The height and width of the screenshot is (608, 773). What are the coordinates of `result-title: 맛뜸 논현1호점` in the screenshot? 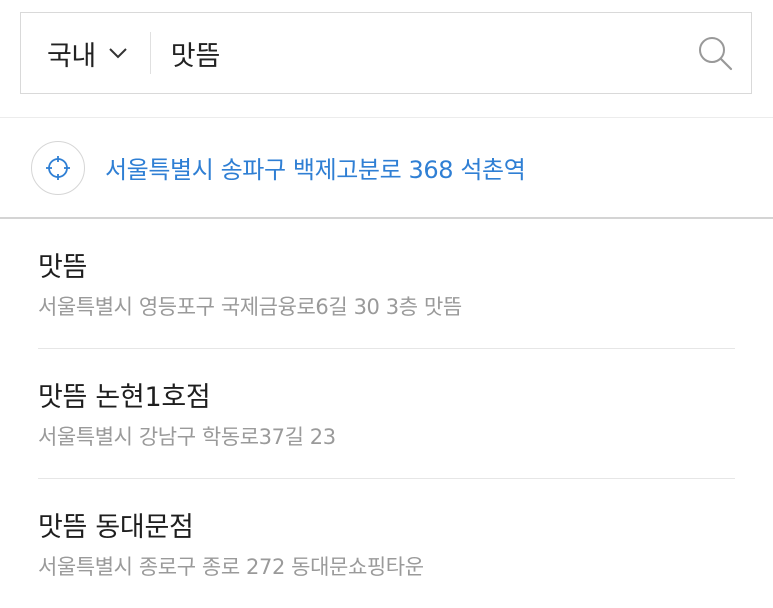 It's located at (124, 397).